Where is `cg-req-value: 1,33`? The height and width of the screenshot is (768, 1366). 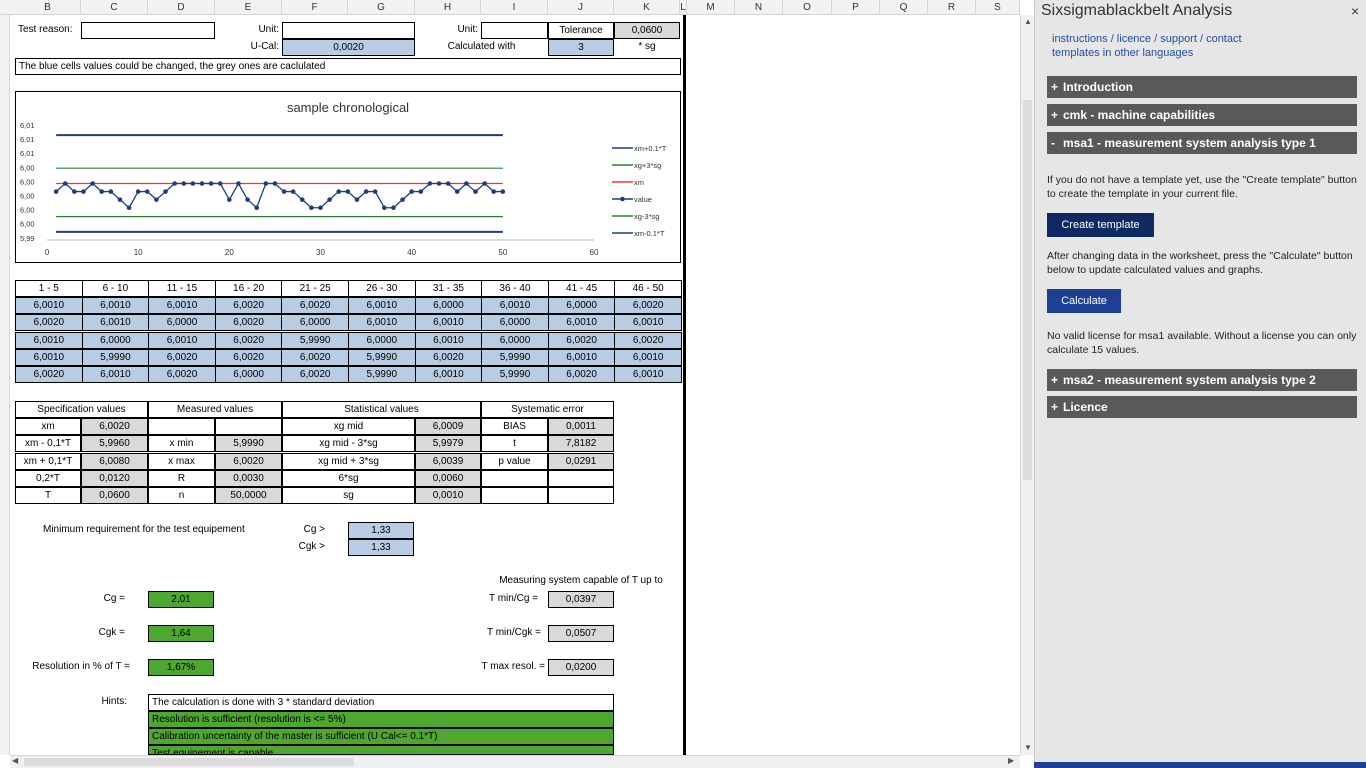
cg-req-value: 1,33 is located at coordinates (381, 530).